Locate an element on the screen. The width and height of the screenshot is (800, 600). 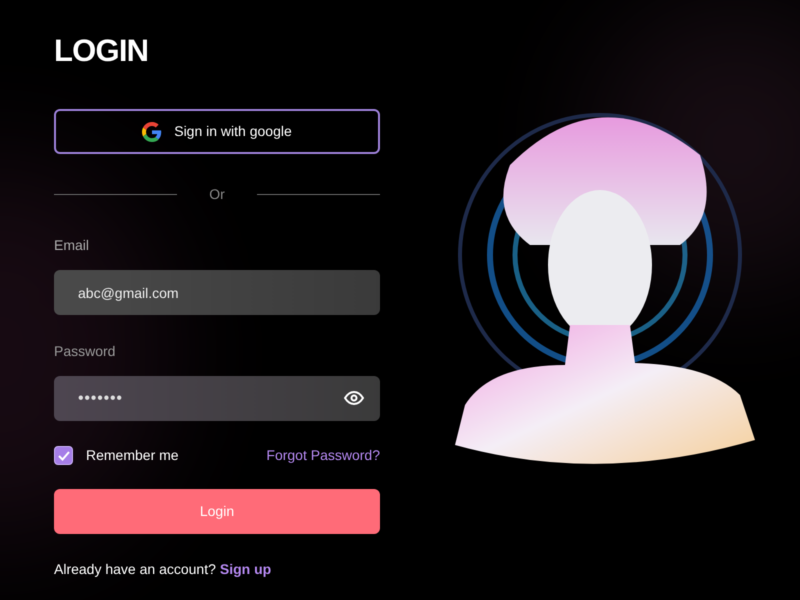
checkmark-icon is located at coordinates (64, 455).